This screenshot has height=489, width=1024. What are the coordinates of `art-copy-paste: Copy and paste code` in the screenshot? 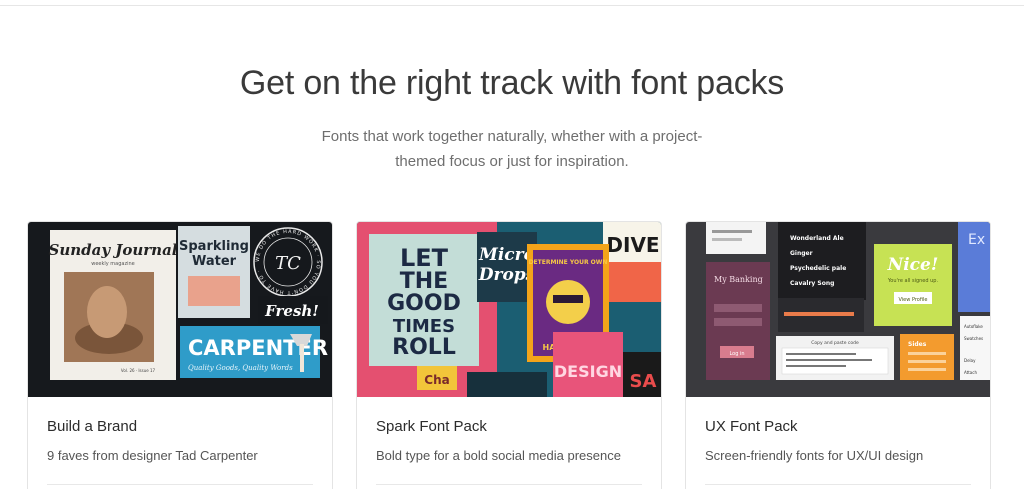 It's located at (835, 343).